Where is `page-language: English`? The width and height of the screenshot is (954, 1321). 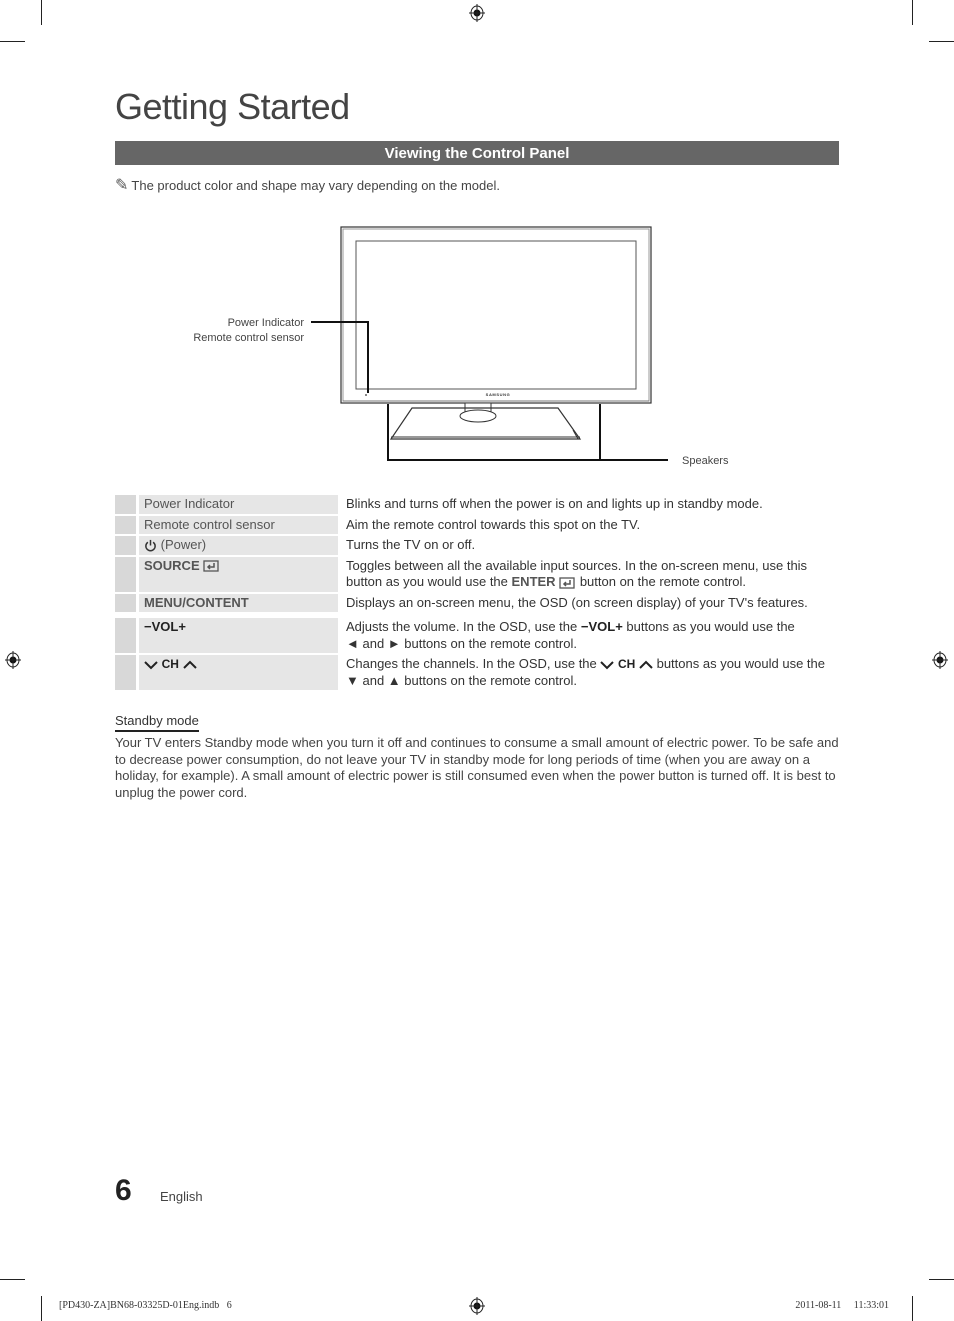 page-language: English is located at coordinates (181, 1196).